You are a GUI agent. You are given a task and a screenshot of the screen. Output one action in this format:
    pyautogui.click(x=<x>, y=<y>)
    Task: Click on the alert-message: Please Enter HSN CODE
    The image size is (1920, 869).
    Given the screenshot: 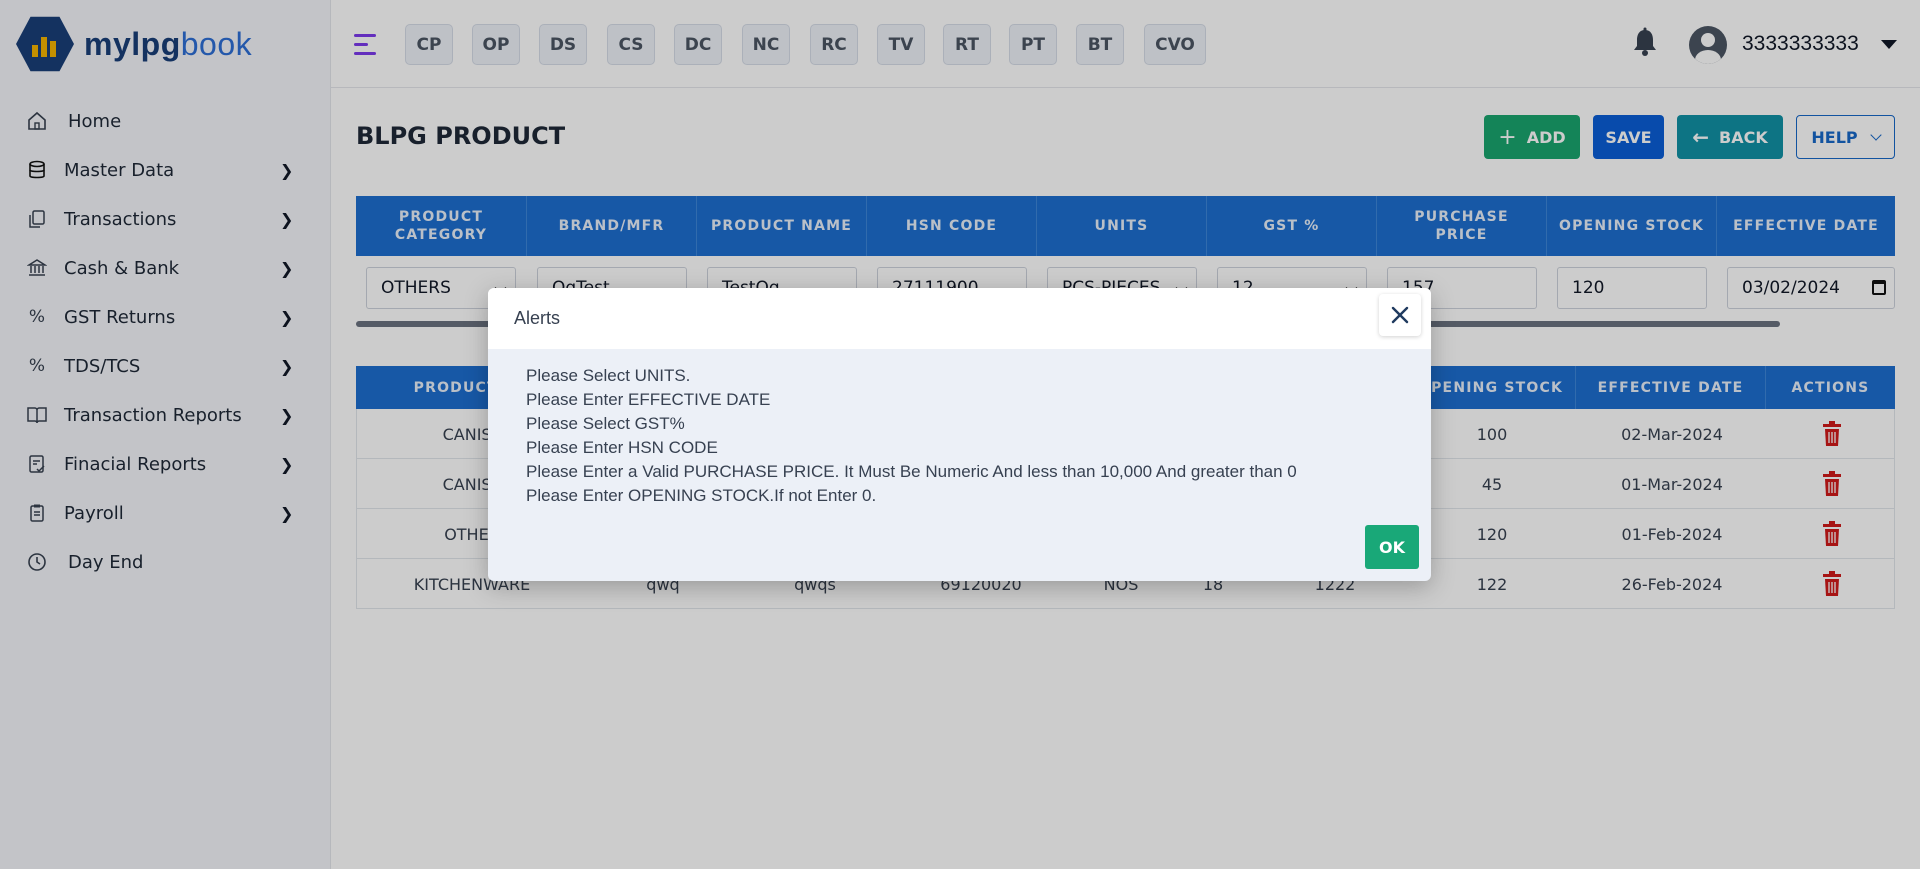 What is the action you would take?
    pyautogui.click(x=622, y=447)
    